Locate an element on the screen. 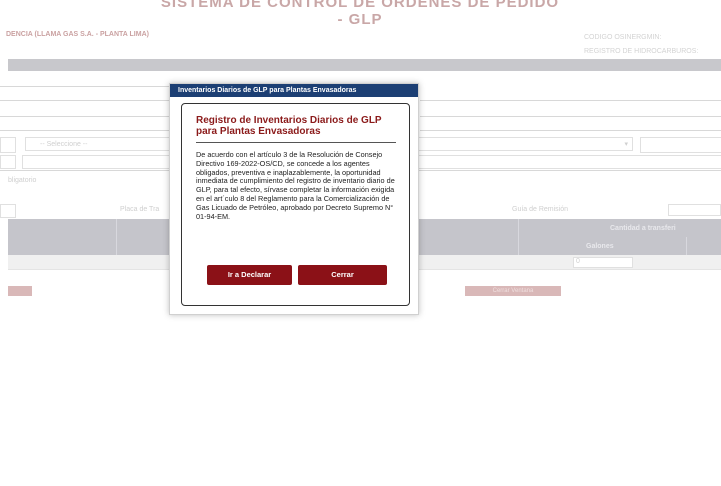  dropdown-small is located at coordinates (8, 211).